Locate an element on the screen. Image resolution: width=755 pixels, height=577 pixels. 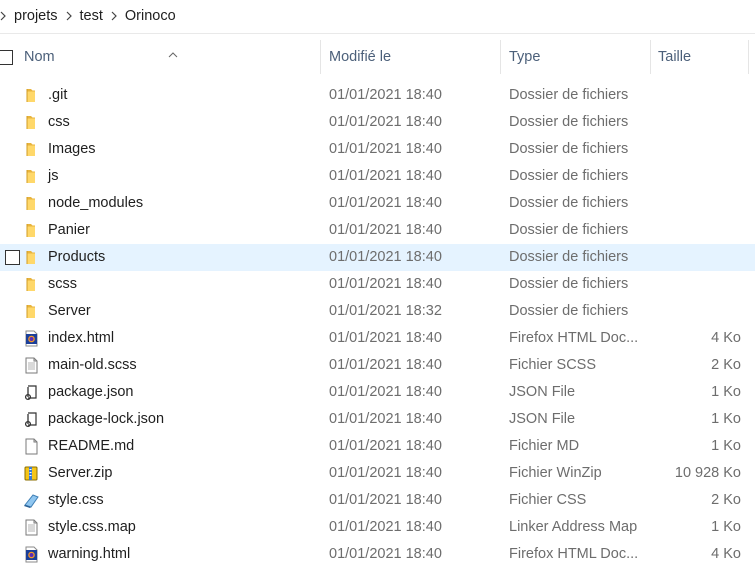
file-row: .git 01/01/2021 18:40 Dossier de fichiers is located at coordinates (377, 95).